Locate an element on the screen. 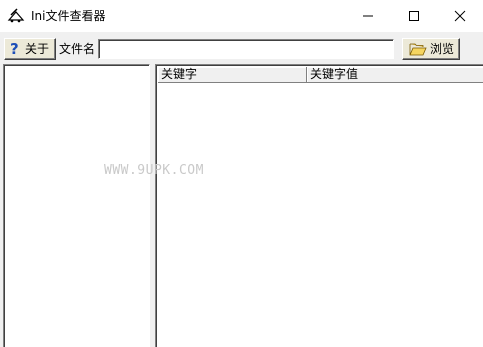  browse-button: 浏览 is located at coordinates (431, 49).